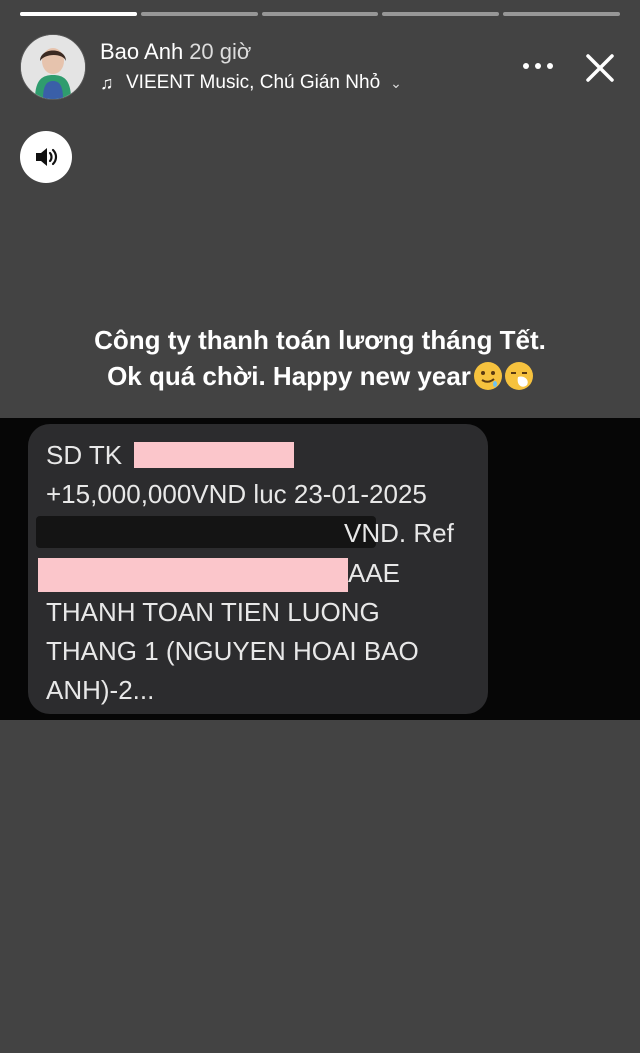  I want to click on music-info: ♫ VIEENT Music, Chú Gián Nhỏ ⌄, so click(251, 83).